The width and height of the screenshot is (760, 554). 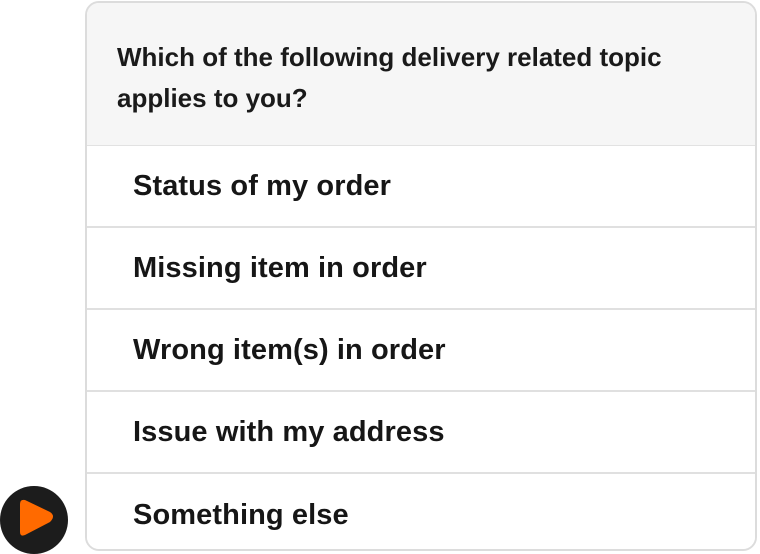 I want to click on option-label: Wrong item(s) in order, so click(x=289, y=349).